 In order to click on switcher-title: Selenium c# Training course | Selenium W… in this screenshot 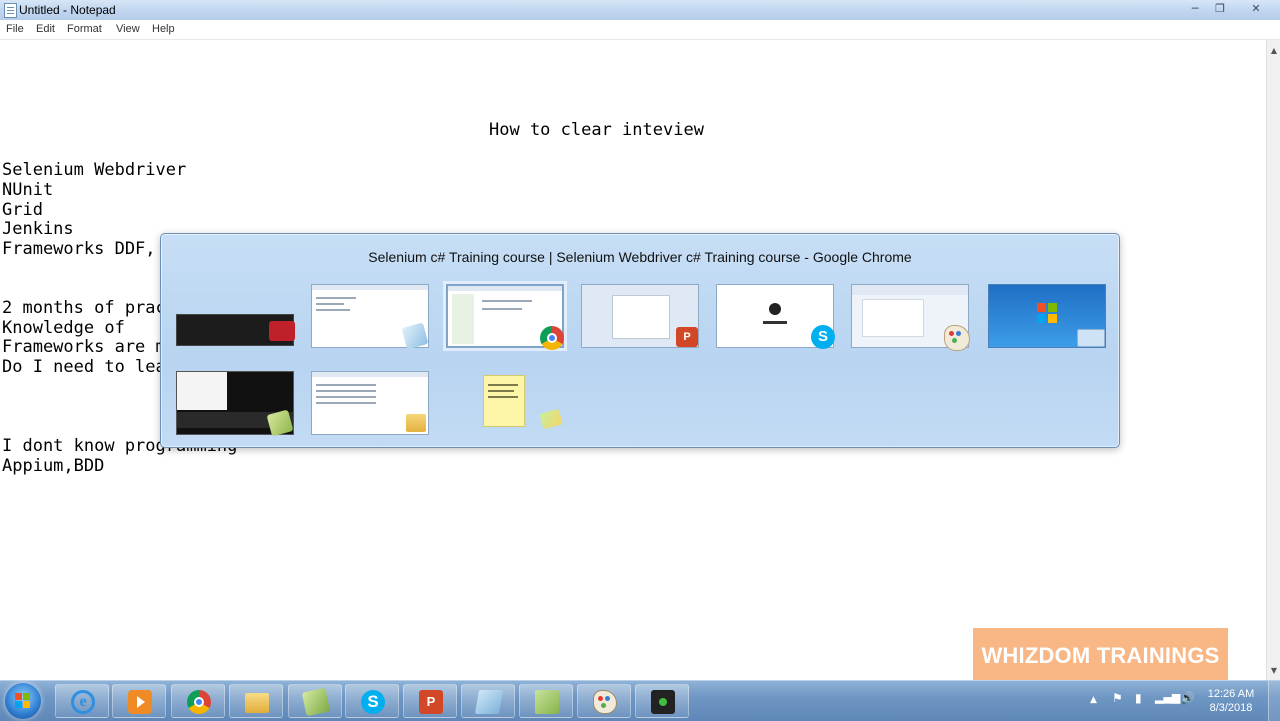, I will do `click(640, 257)`.